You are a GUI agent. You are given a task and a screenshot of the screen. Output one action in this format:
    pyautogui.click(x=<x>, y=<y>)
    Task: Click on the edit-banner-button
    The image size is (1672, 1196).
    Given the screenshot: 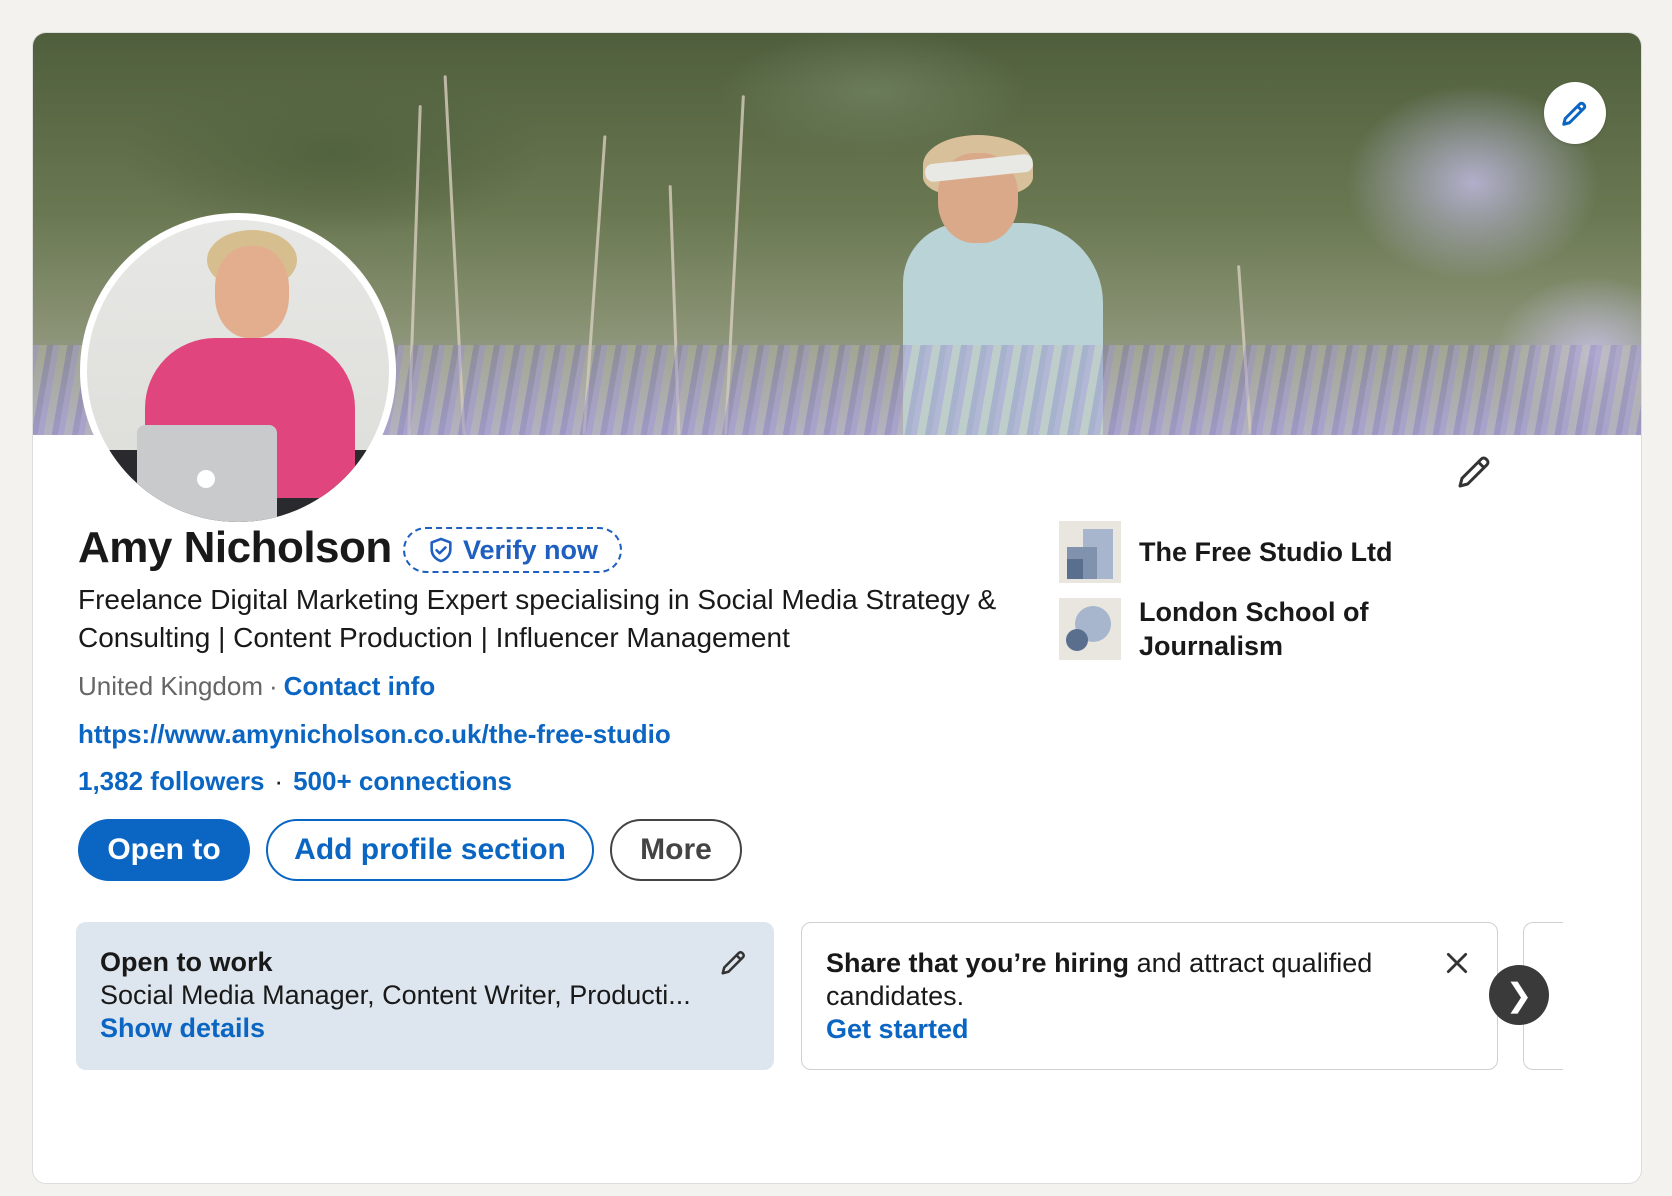 What is the action you would take?
    pyautogui.click(x=1575, y=113)
    